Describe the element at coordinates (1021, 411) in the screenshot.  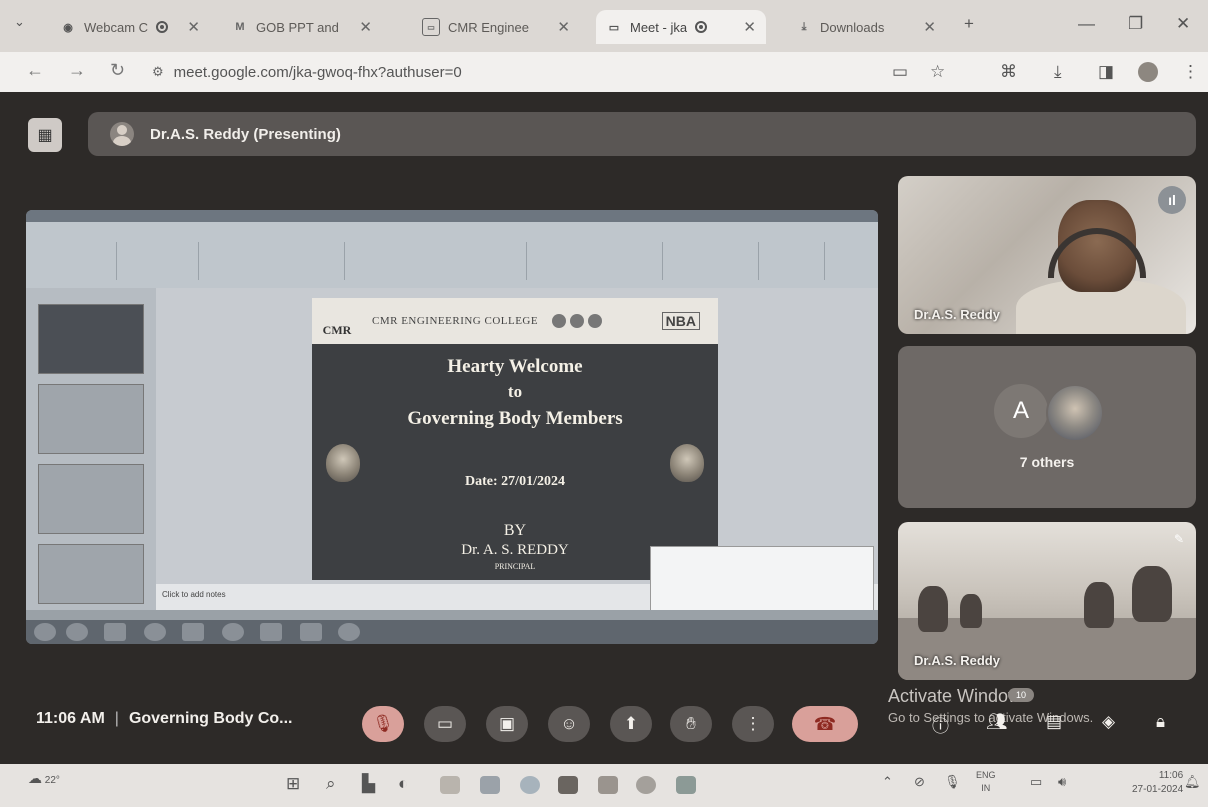
I see `participant-avatar-letter: A` at that location.